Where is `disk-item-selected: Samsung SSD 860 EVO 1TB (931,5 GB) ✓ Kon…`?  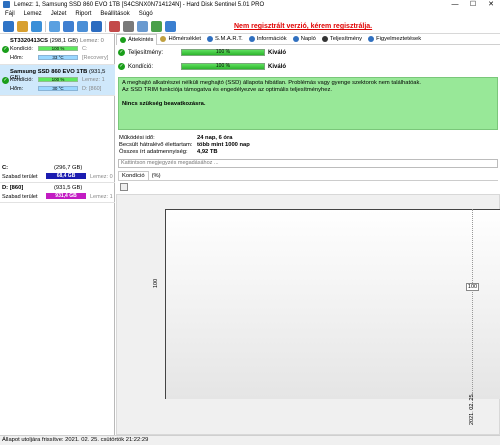
disk-item-selected: Samsung SSD 860 EVO 1TB (931,5 GB) ✓ Kon… is located at coordinates (57, 80).